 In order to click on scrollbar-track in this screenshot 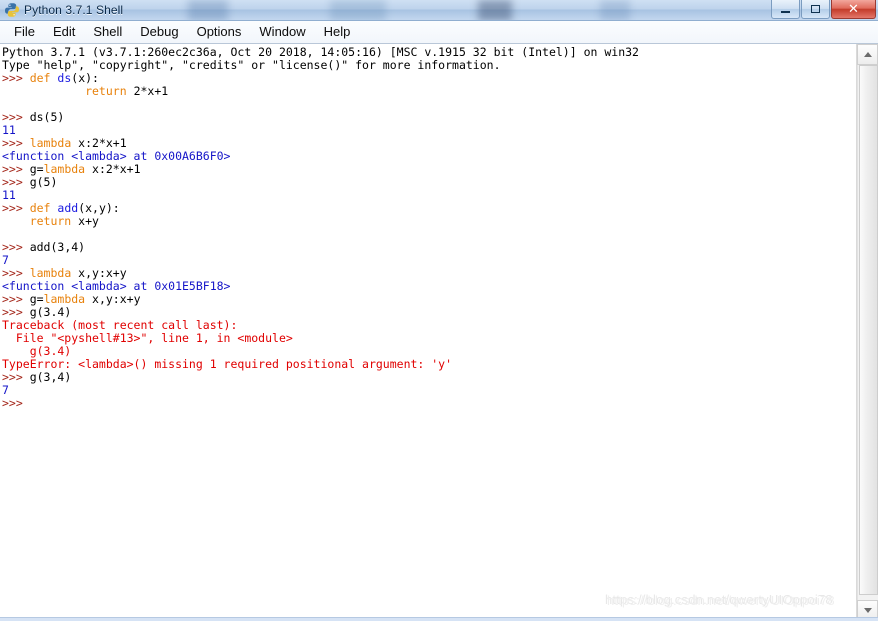, I will do `click(867, 332)`.